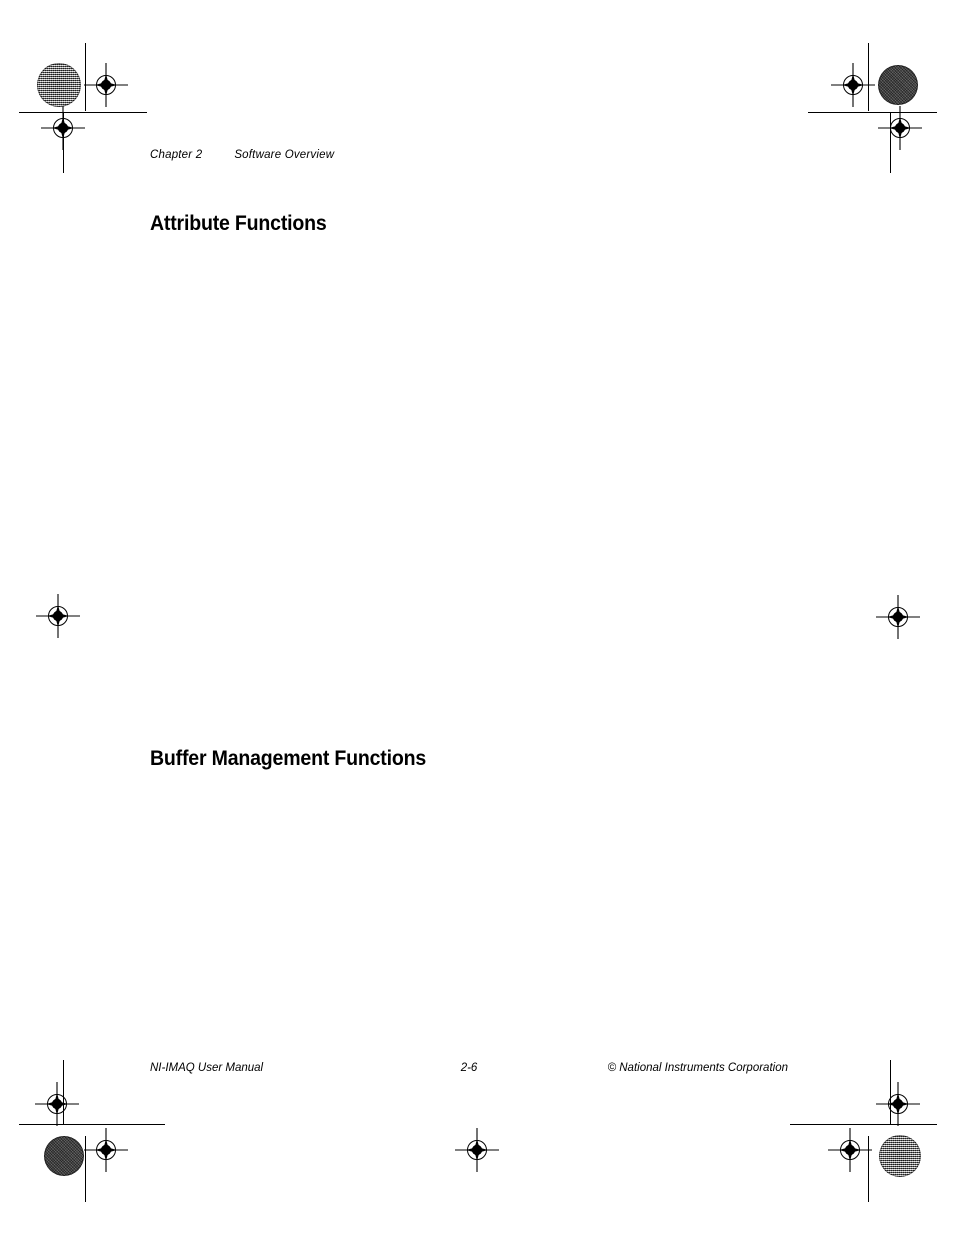  Describe the element at coordinates (176, 155) in the screenshot. I see `running-header-chapter: Chapter 2` at that location.